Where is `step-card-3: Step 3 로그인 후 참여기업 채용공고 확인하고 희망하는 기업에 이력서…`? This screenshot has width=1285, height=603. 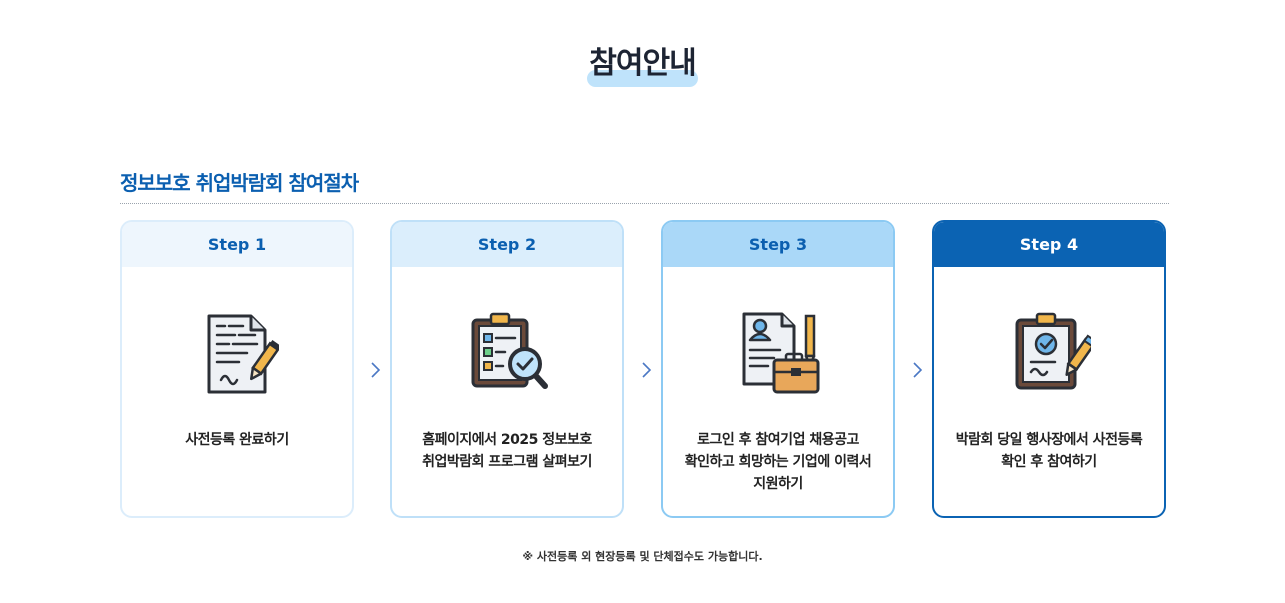 step-card-3: Step 3 로그인 후 참여기업 채용공고 확인하고 희망하는 기업에 이력서… is located at coordinates (778, 369).